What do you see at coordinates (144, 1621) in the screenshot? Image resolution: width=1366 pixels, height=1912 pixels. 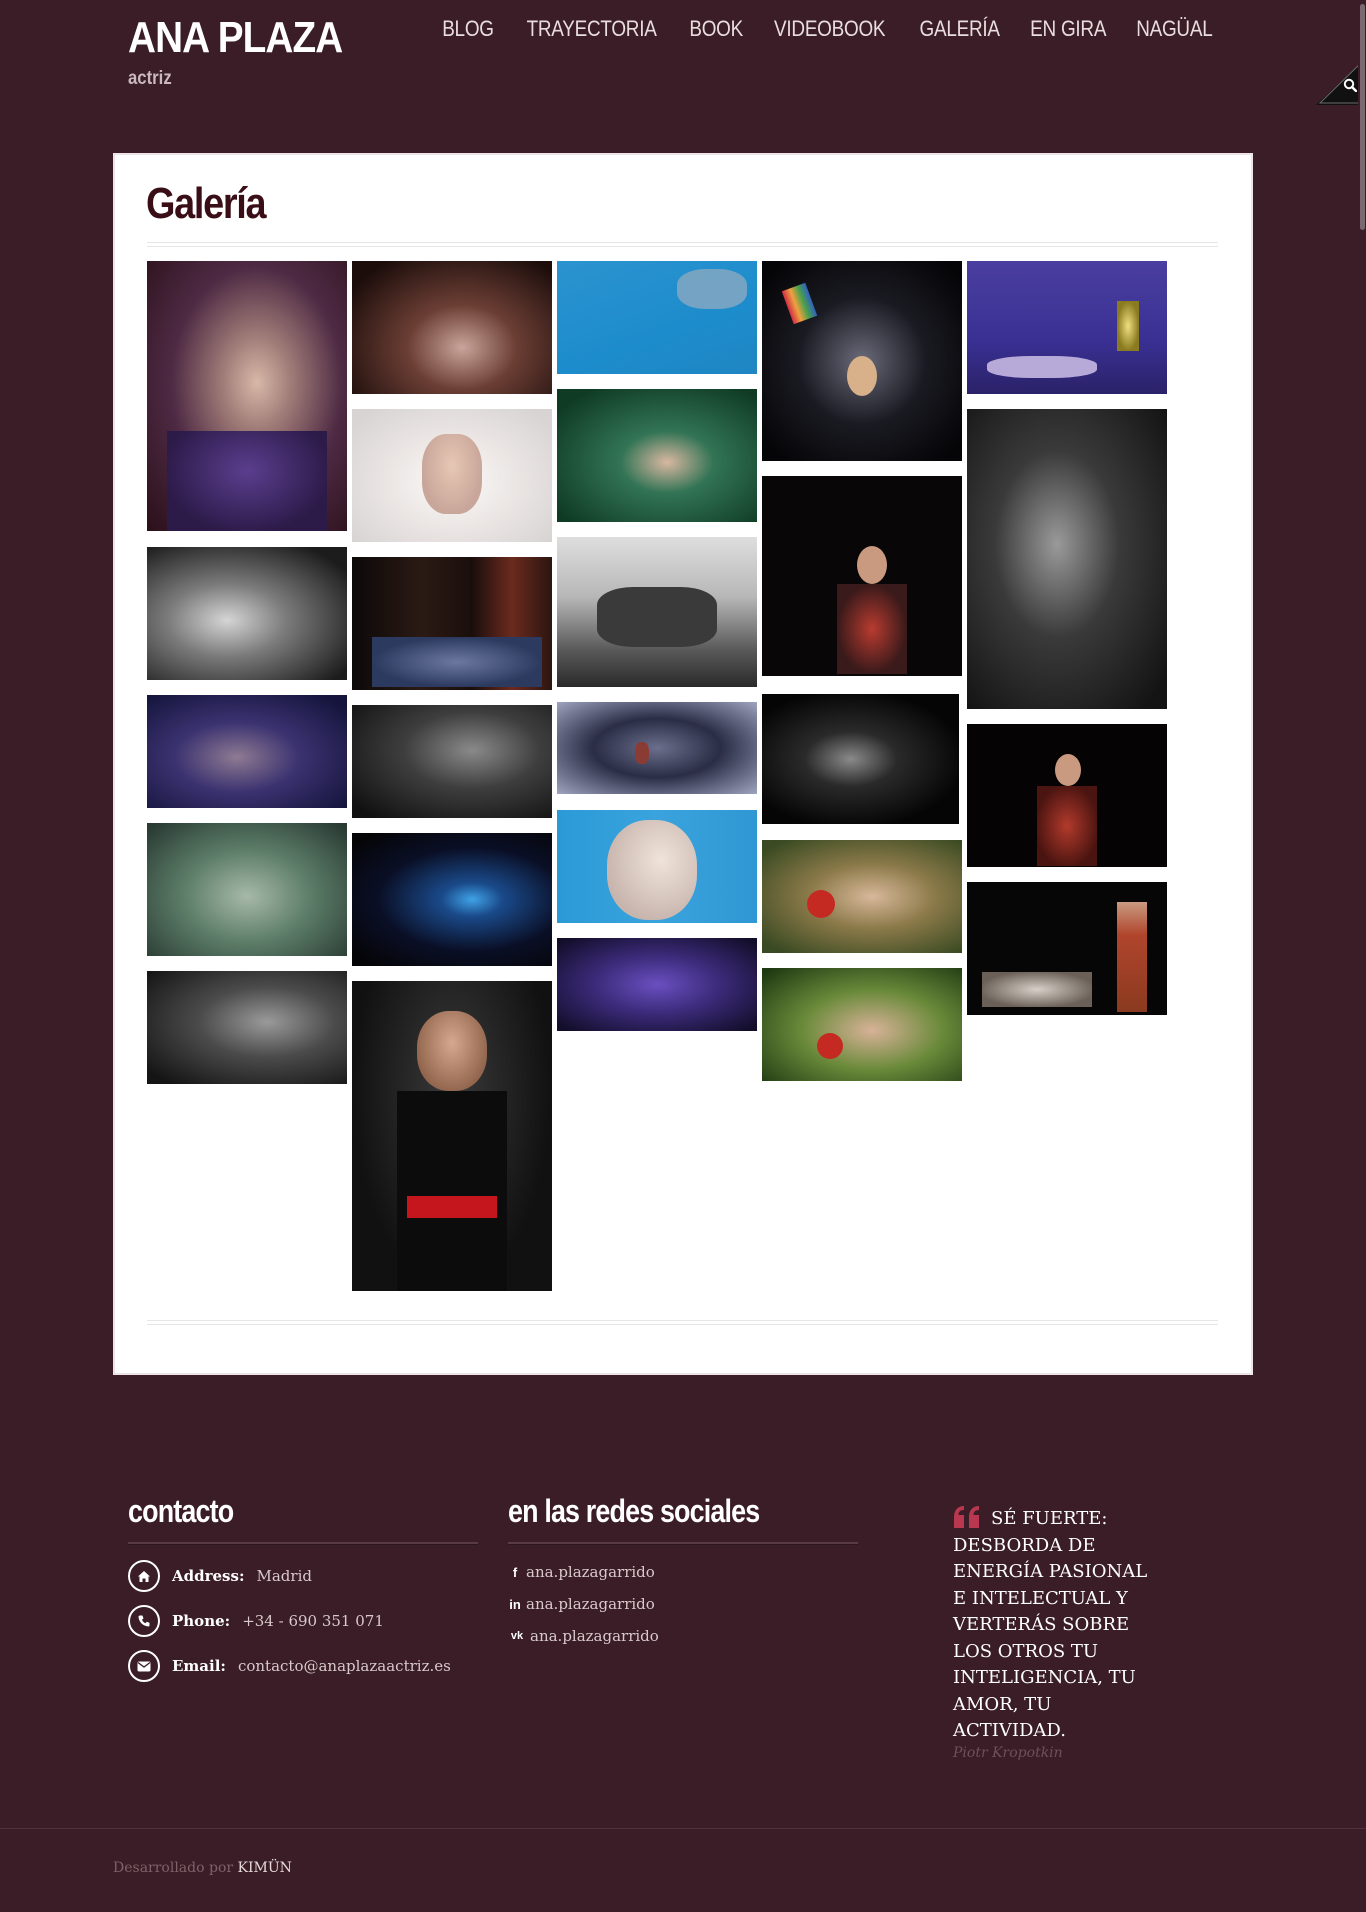 I see `phone-icon` at bounding box center [144, 1621].